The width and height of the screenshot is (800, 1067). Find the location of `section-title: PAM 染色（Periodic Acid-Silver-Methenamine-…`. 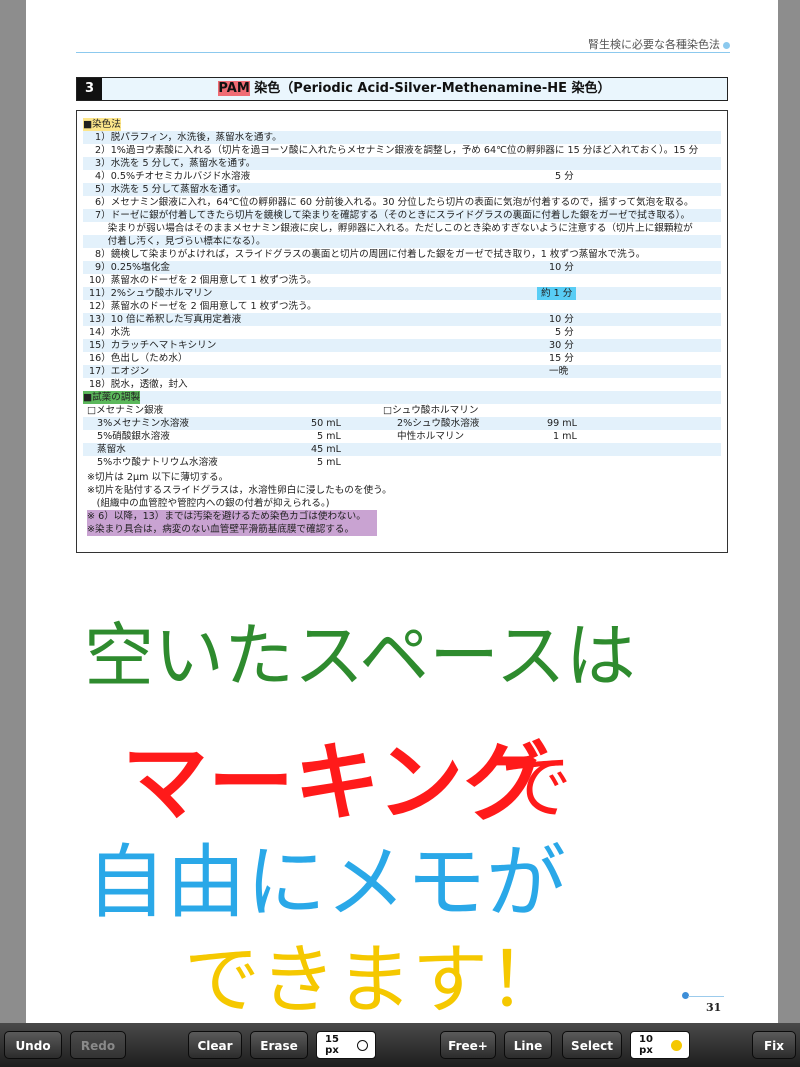

section-title: PAM 染色（Periodic Acid-Silver-Methenamine-… is located at coordinates (414, 89).